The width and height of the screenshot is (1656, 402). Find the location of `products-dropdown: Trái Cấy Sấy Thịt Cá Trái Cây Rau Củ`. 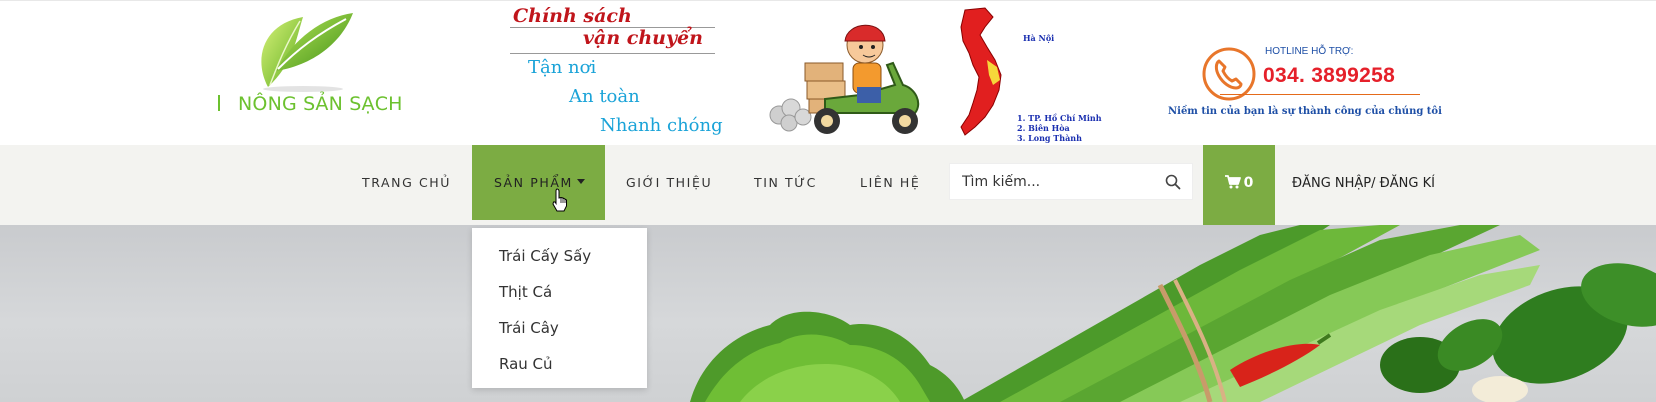

products-dropdown: Trái Cấy Sấy Thịt Cá Trái Cây Rau Củ is located at coordinates (559, 308).